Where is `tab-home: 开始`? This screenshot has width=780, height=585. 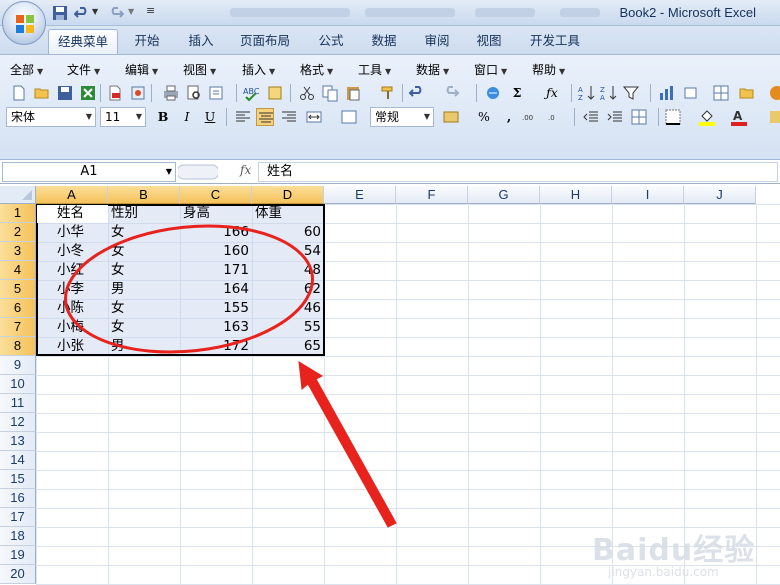 tab-home: 开始 is located at coordinates (147, 41).